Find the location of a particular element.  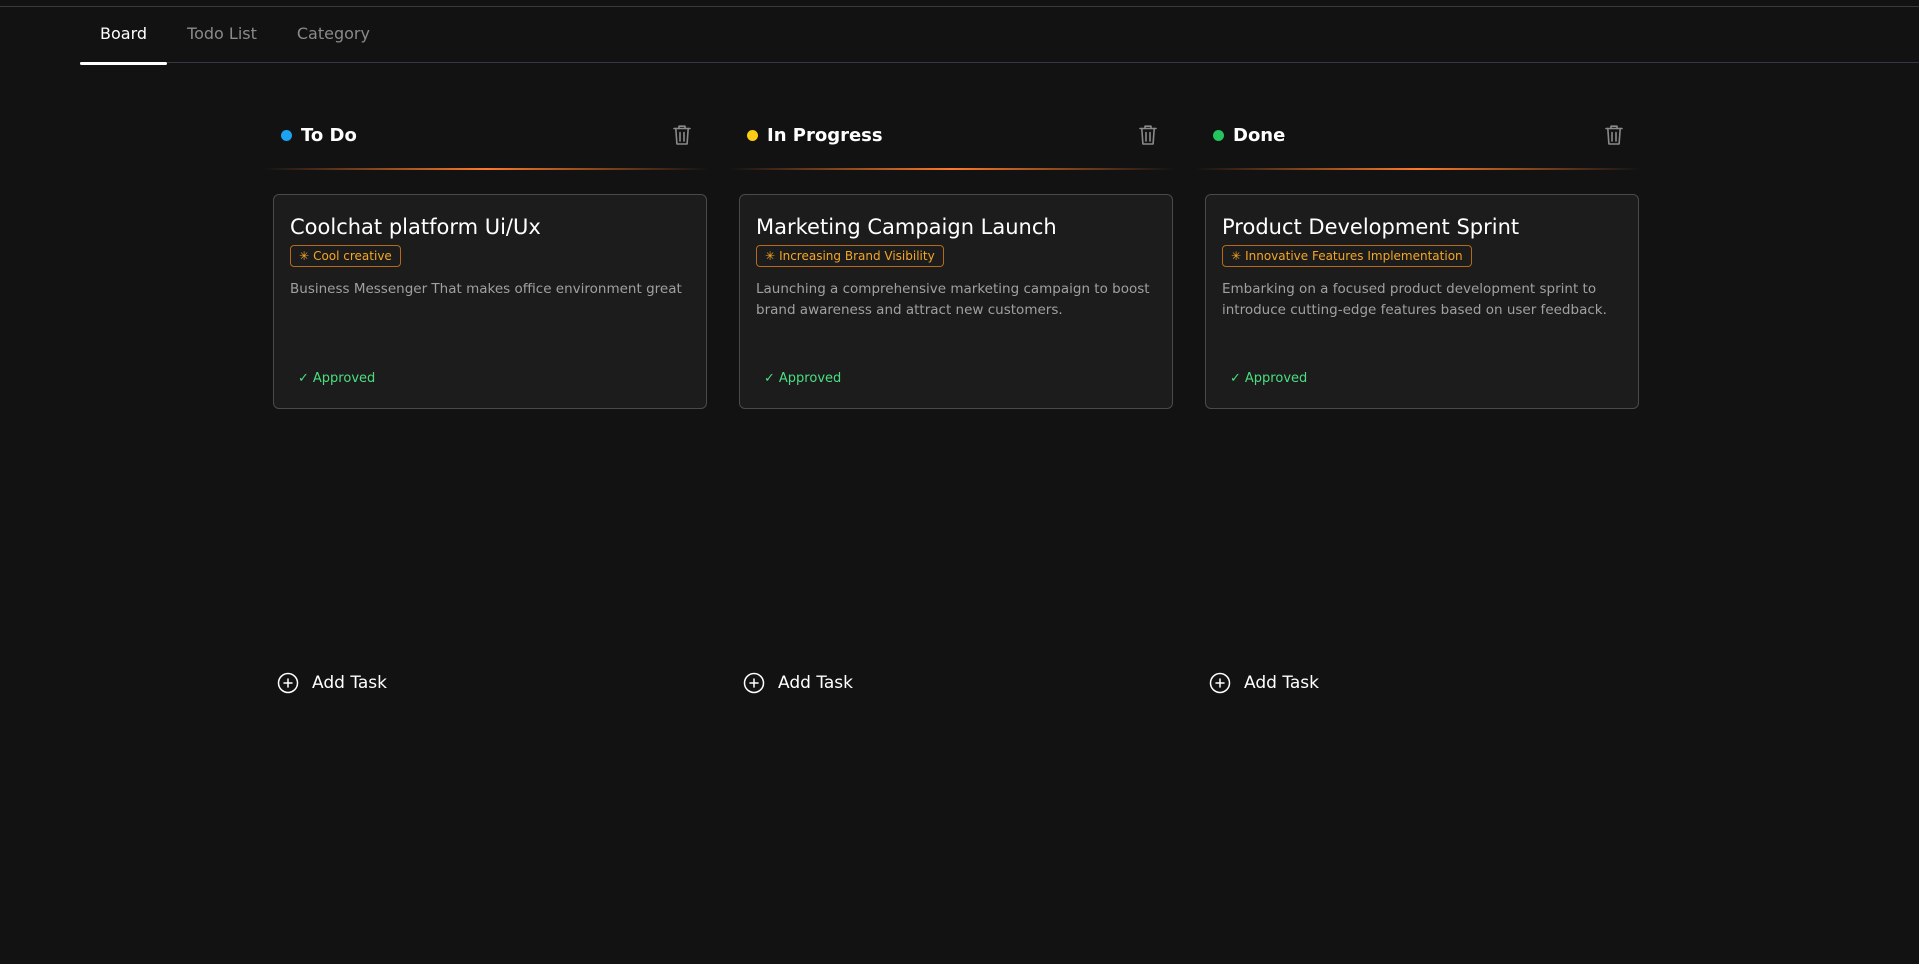

category-badge: ✳ Innovative Features Implementation is located at coordinates (1347, 256).